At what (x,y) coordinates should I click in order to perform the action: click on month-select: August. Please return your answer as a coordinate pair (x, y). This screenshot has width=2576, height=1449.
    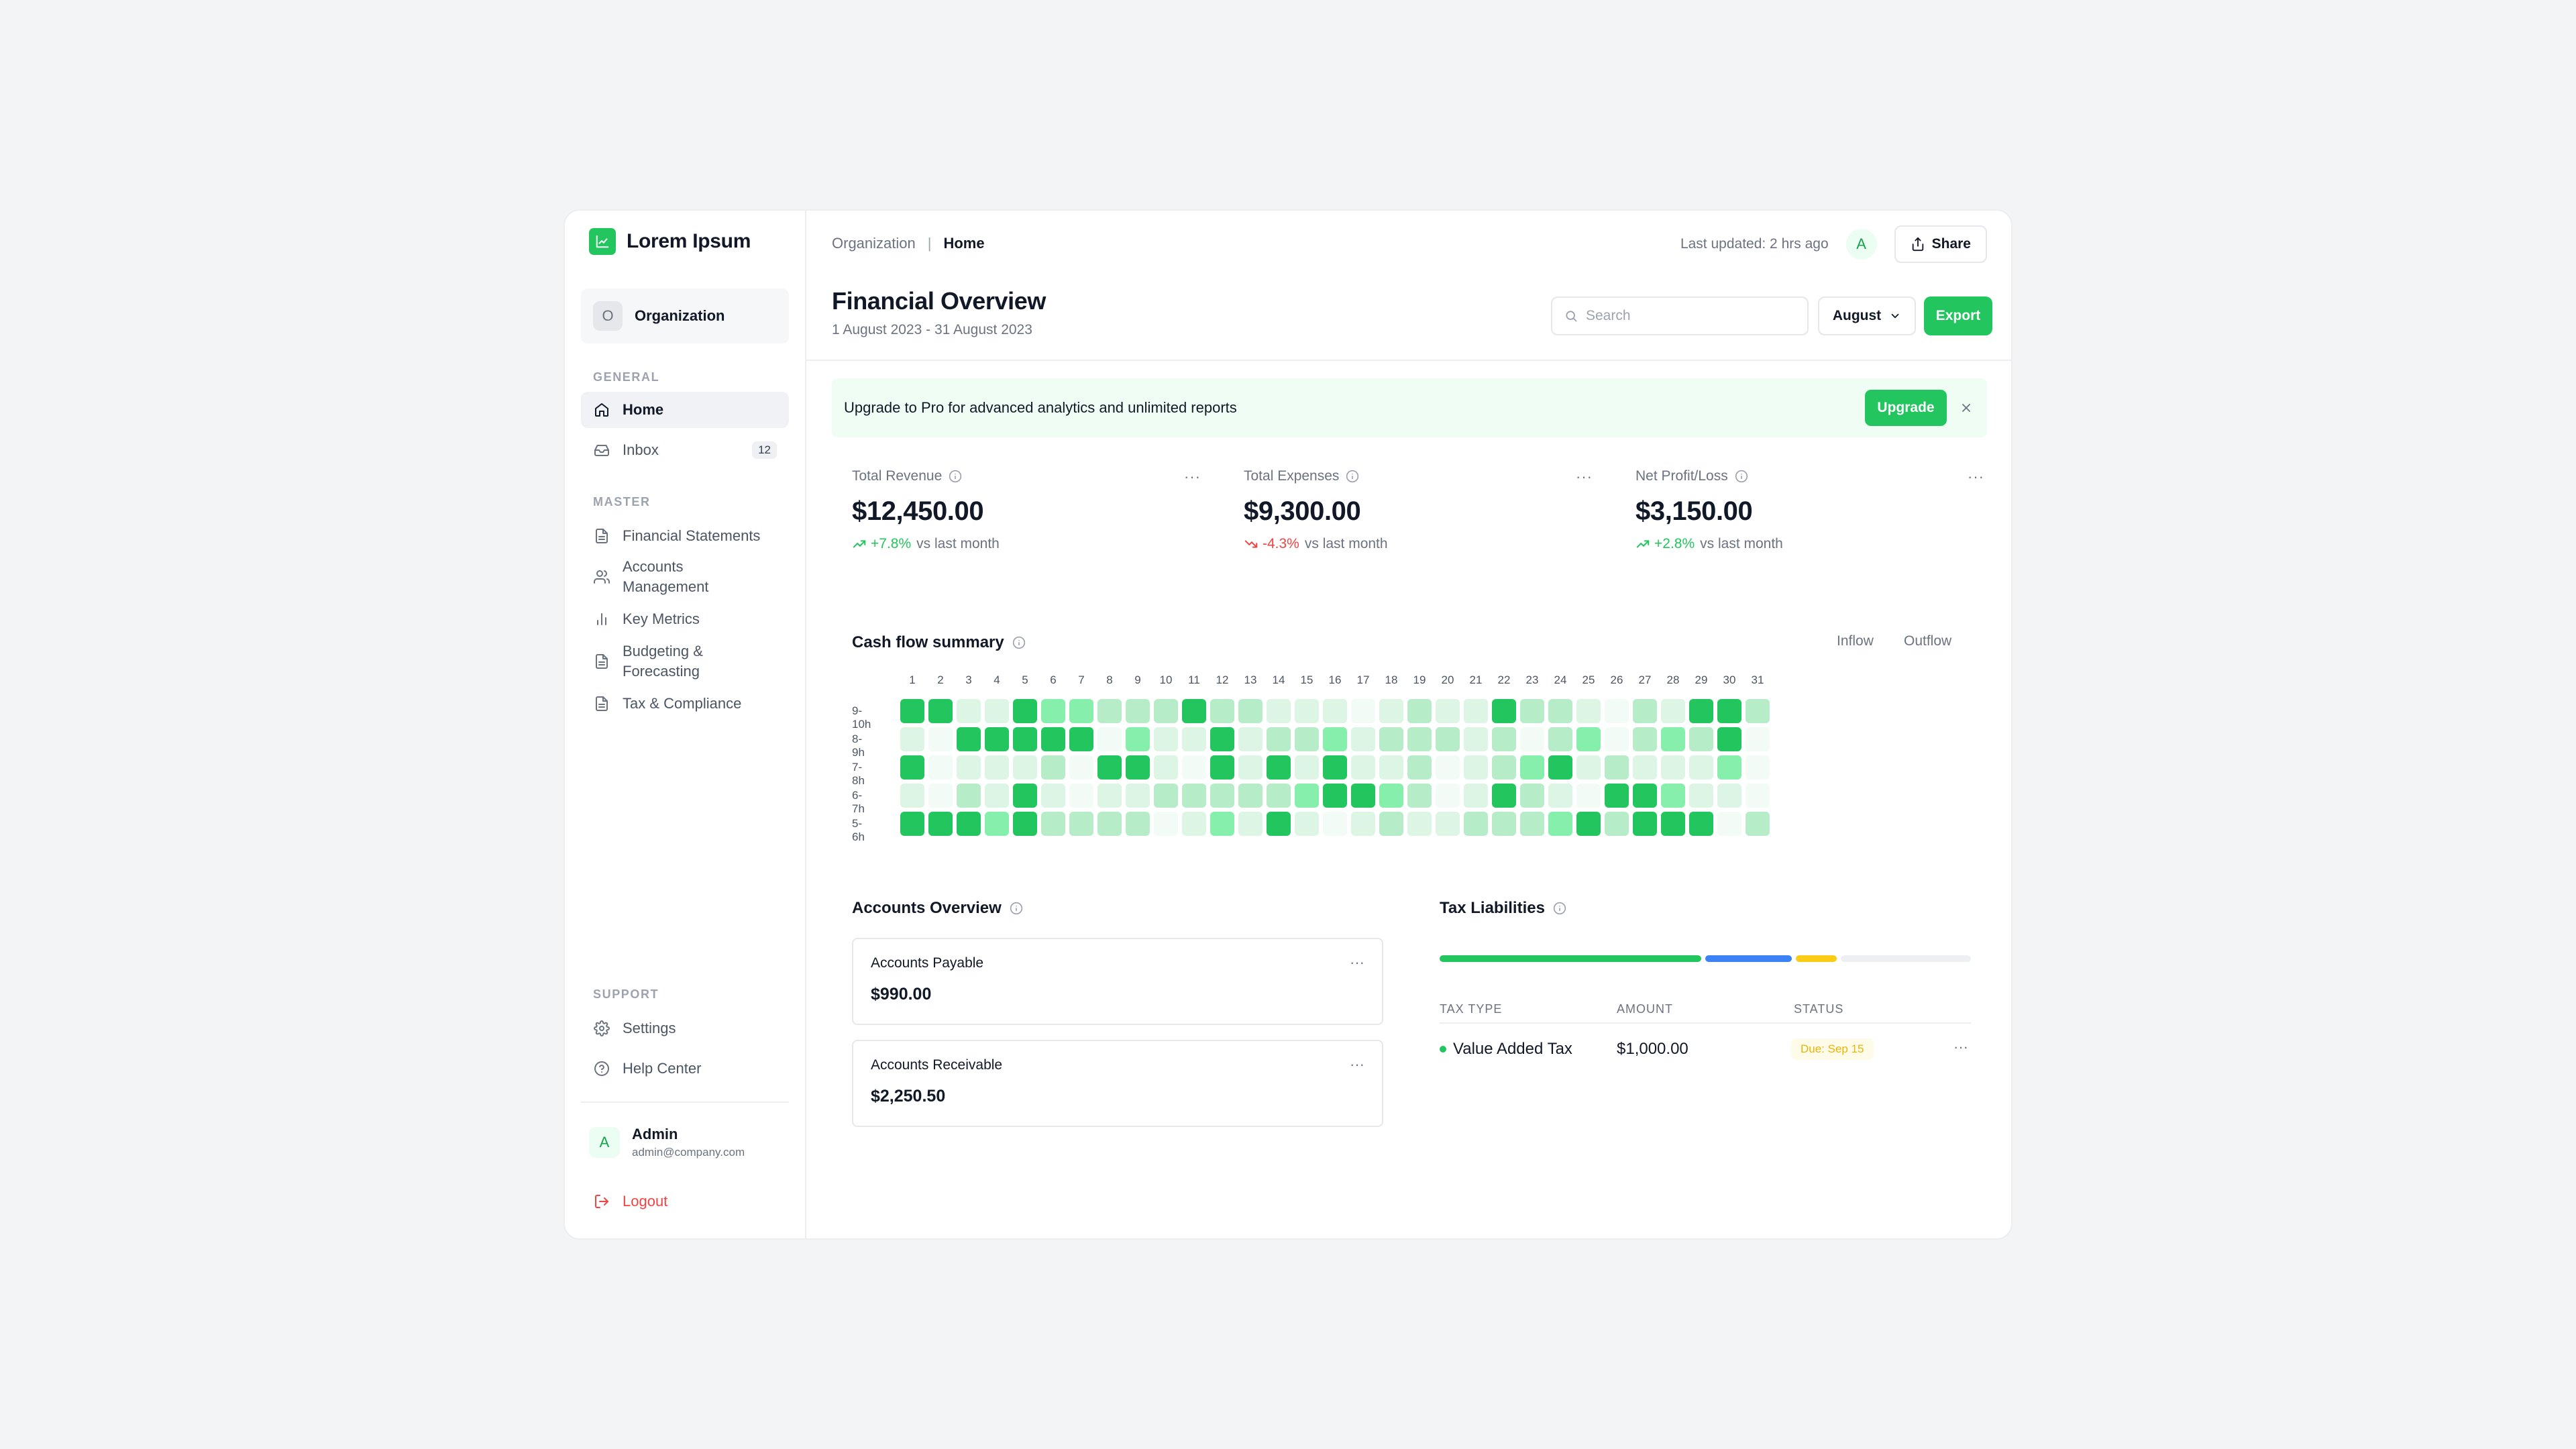
    Looking at the image, I should click on (1867, 316).